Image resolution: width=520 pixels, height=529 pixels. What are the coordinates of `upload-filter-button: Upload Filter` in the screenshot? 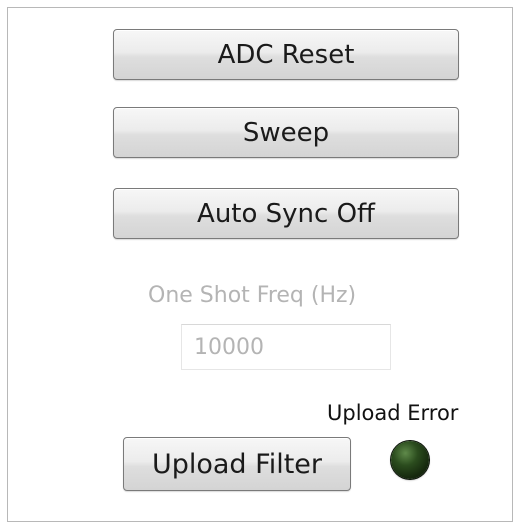 It's located at (237, 464).